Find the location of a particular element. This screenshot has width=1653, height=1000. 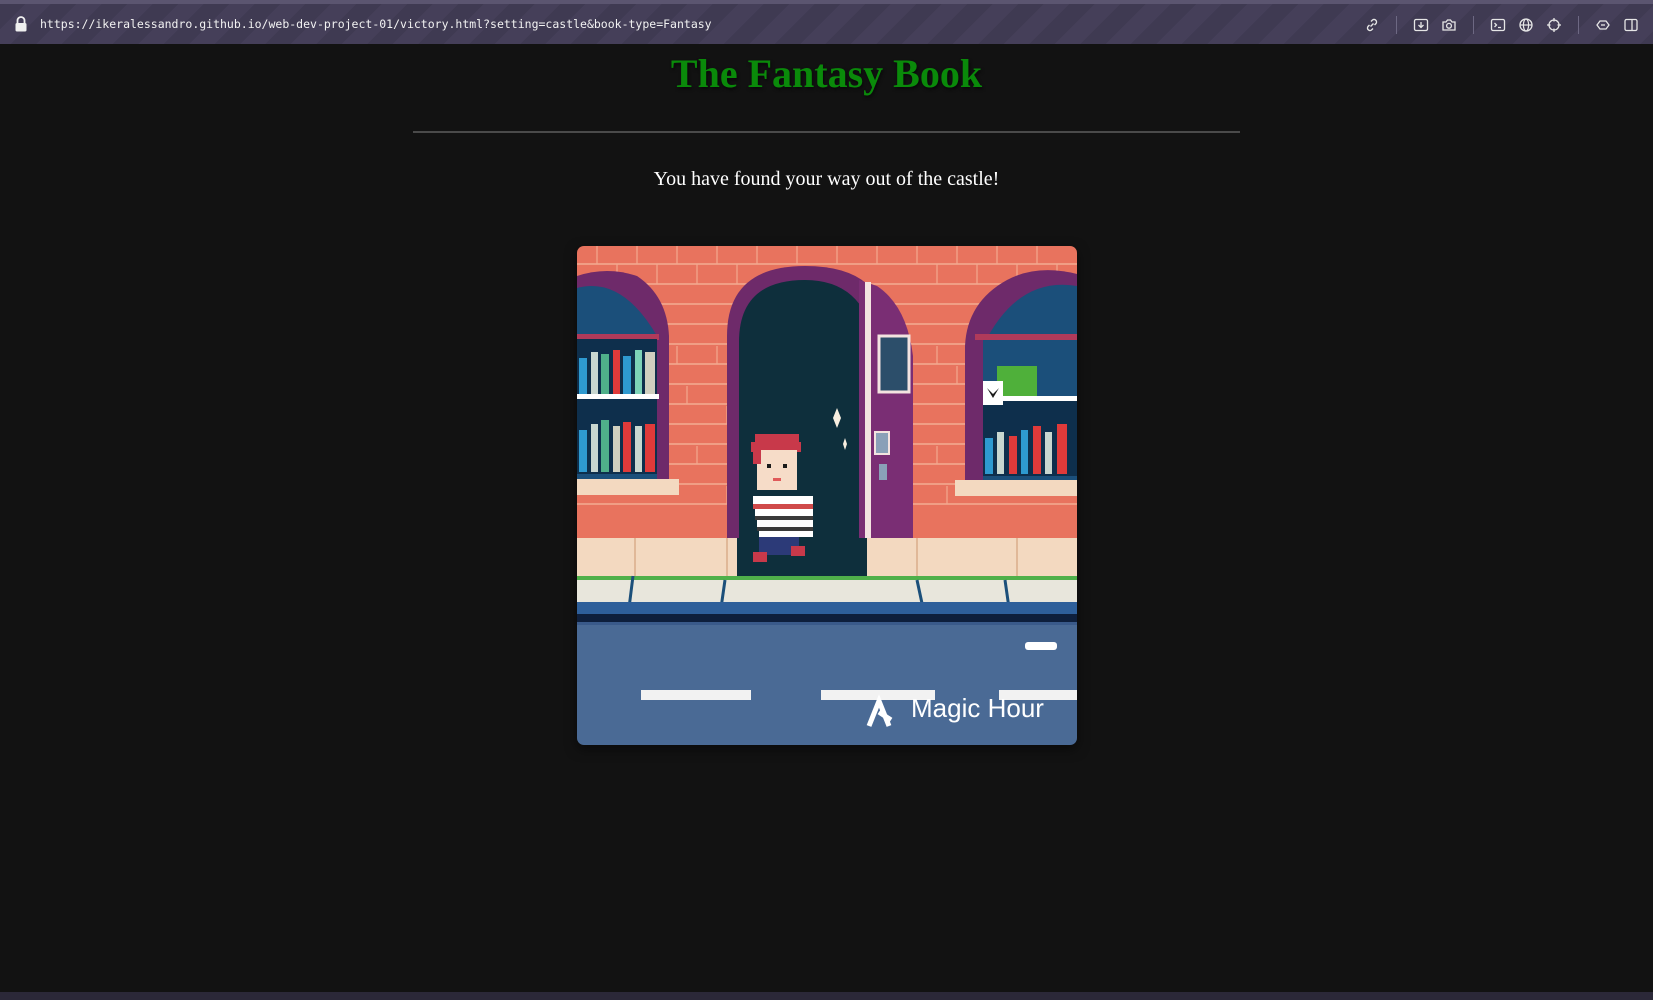

terminal-icon is located at coordinates (1498, 25).